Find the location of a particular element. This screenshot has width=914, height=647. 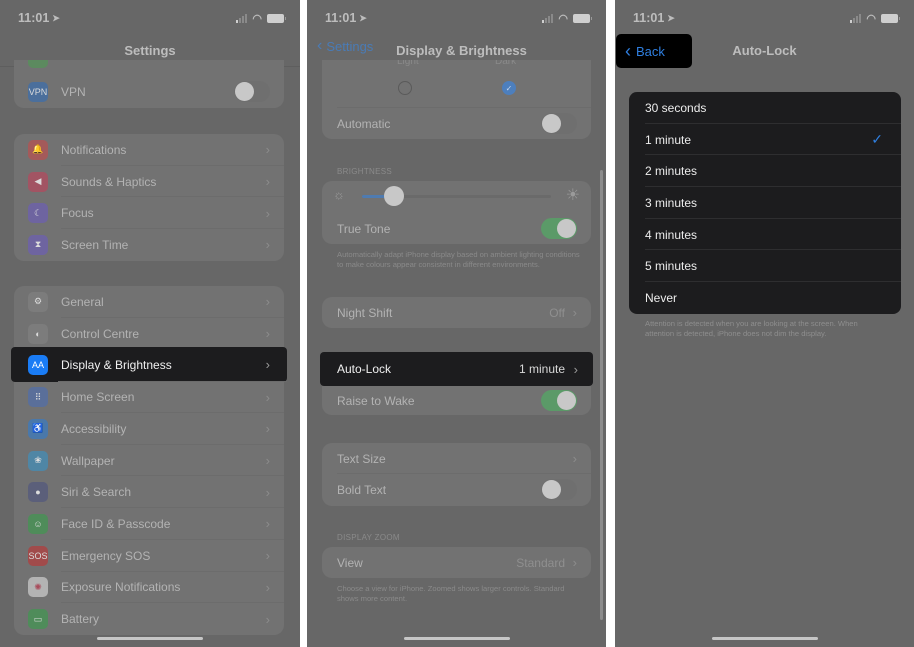

brightness-slider-thumb is located at coordinates (394, 196).